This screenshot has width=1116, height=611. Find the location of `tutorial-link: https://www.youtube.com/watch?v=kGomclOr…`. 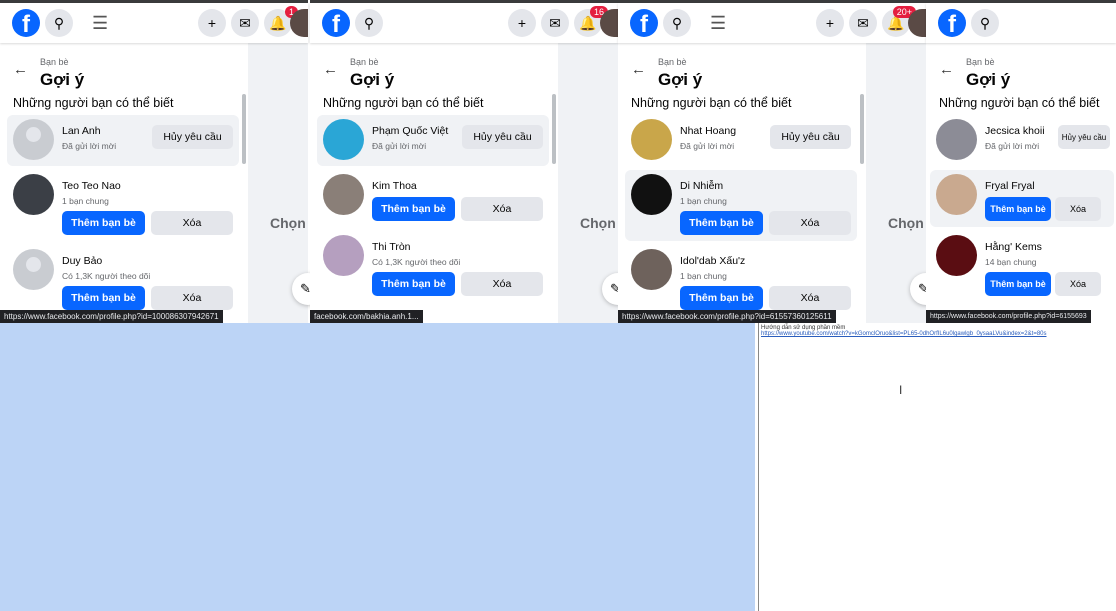

tutorial-link: https://www.youtube.com/watch?v=kGomclOr… is located at coordinates (938, 334).